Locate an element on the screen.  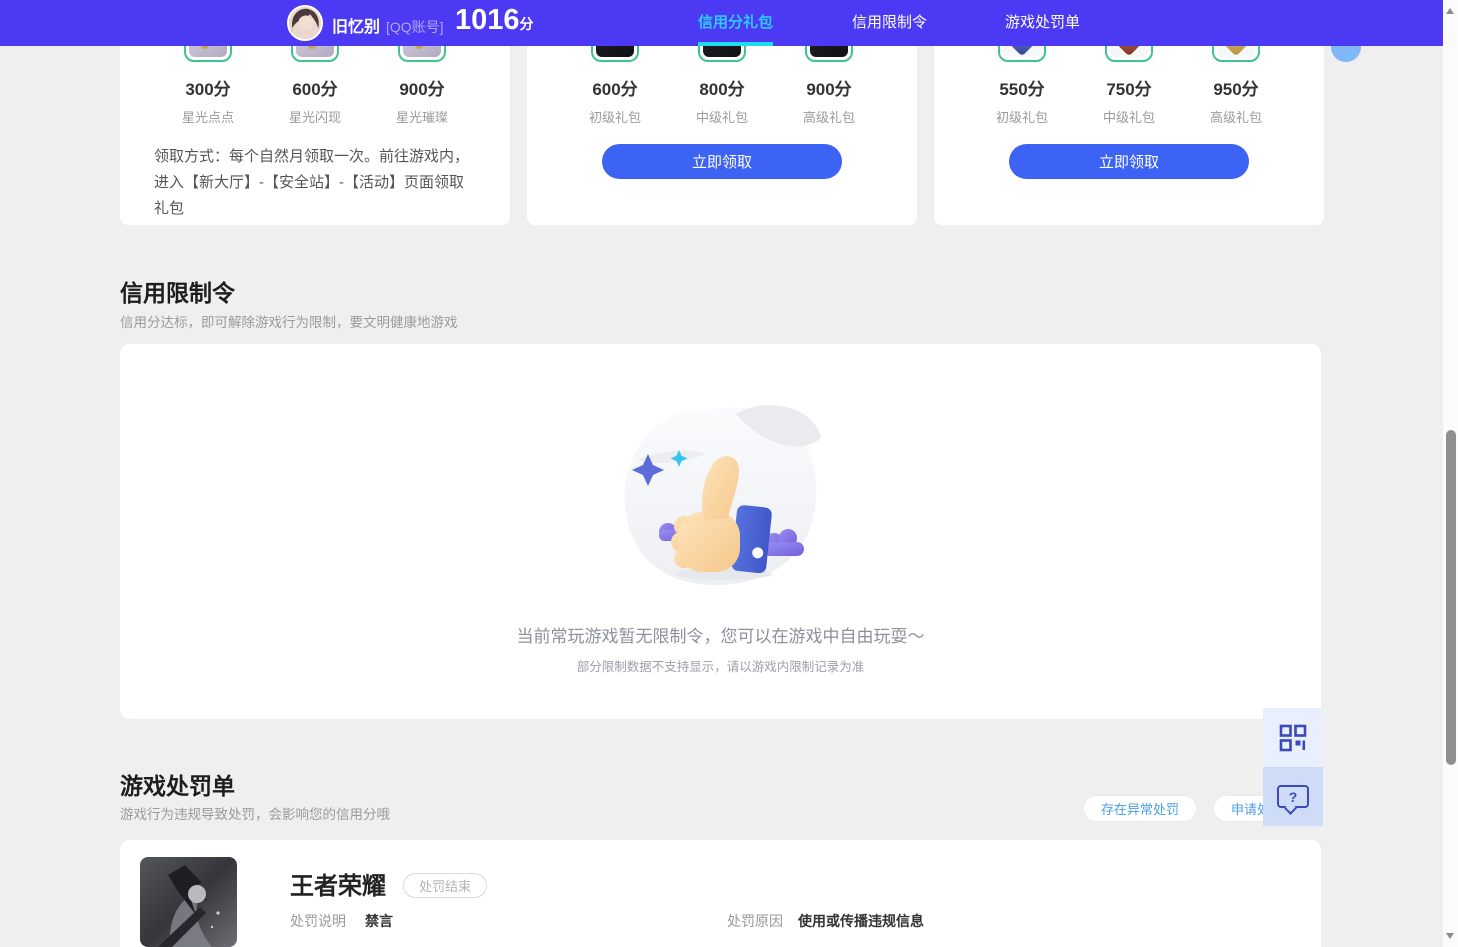
tab-credit-restriction: 信用限制令 is located at coordinates (889, 23).